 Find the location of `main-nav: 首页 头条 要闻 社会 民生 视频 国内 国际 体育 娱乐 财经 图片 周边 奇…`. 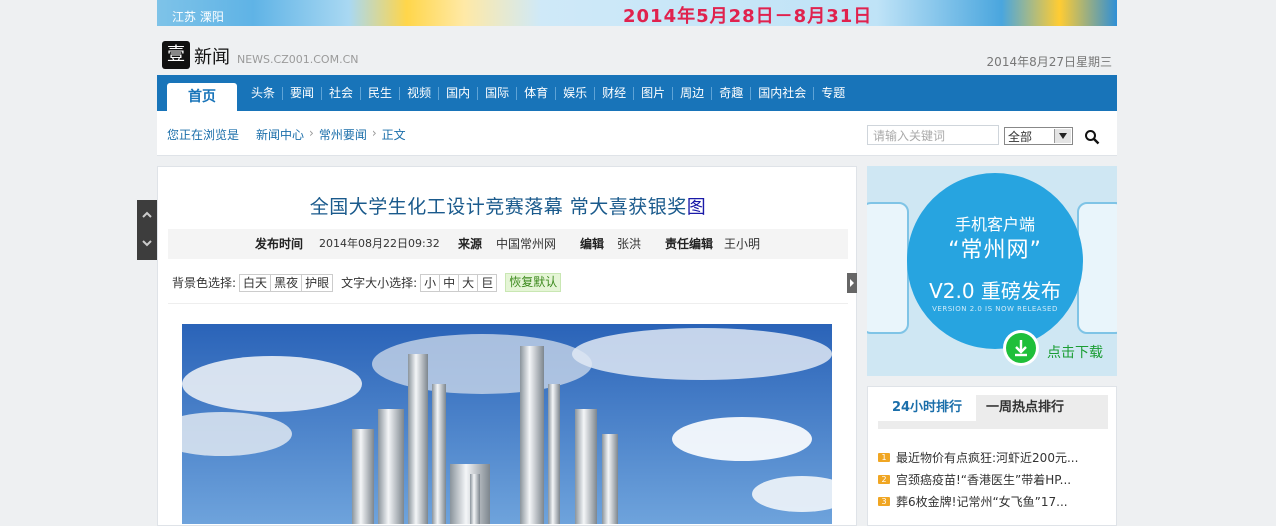

main-nav: 首页 头条 要闻 社会 民生 视频 国内 国际 体育 娱乐 财经 图片 周边 奇… is located at coordinates (637, 93).